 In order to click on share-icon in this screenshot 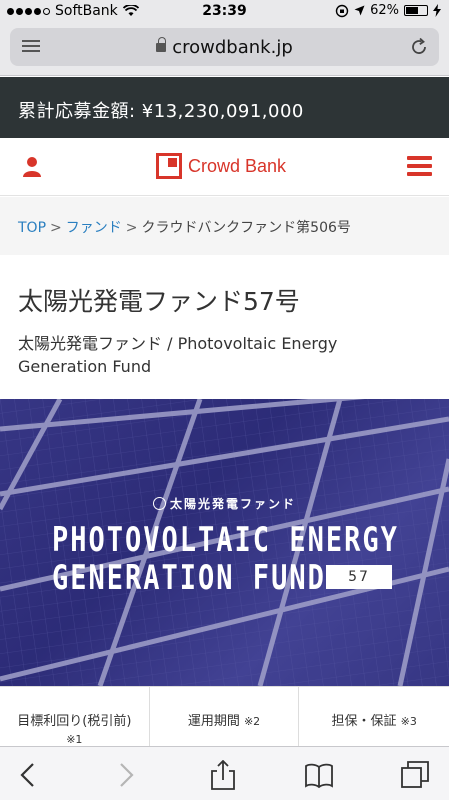, I will do `click(223, 775)`.